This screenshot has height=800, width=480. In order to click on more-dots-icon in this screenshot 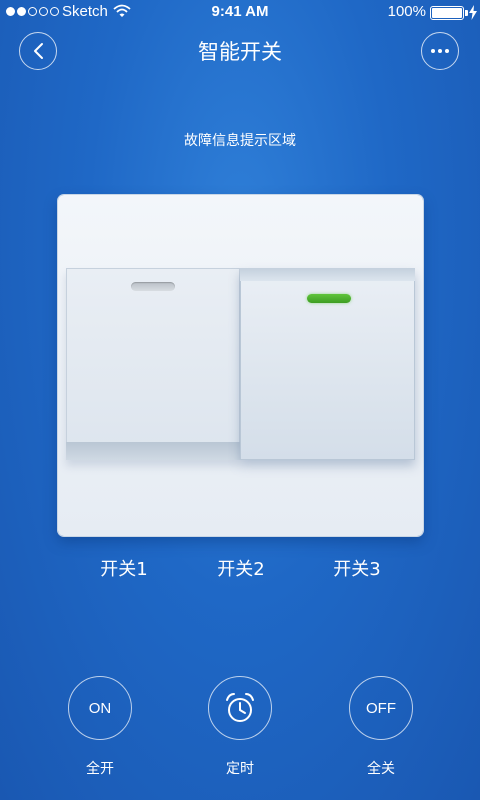, I will do `click(440, 51)`.